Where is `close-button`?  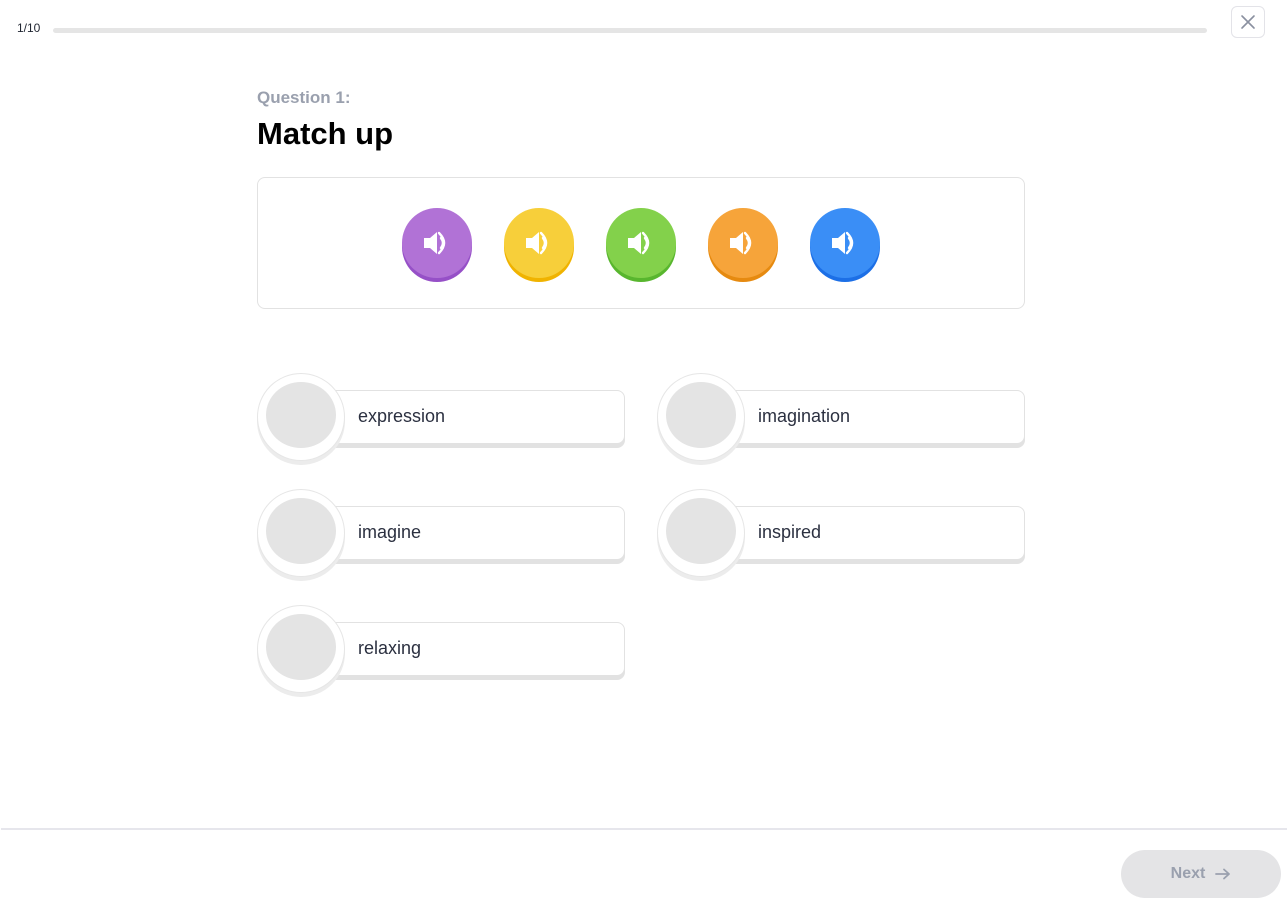
close-button is located at coordinates (1248, 22).